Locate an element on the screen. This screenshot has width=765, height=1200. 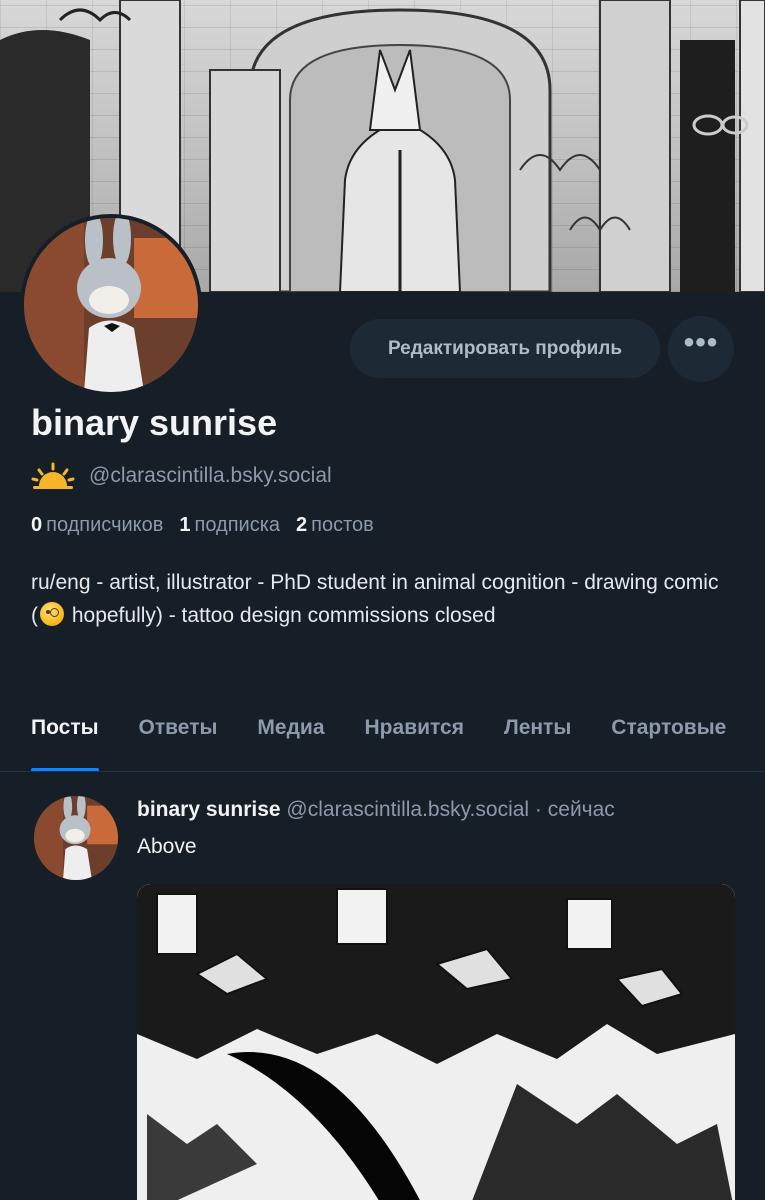
tab-media: Медиа is located at coordinates (290, 735).